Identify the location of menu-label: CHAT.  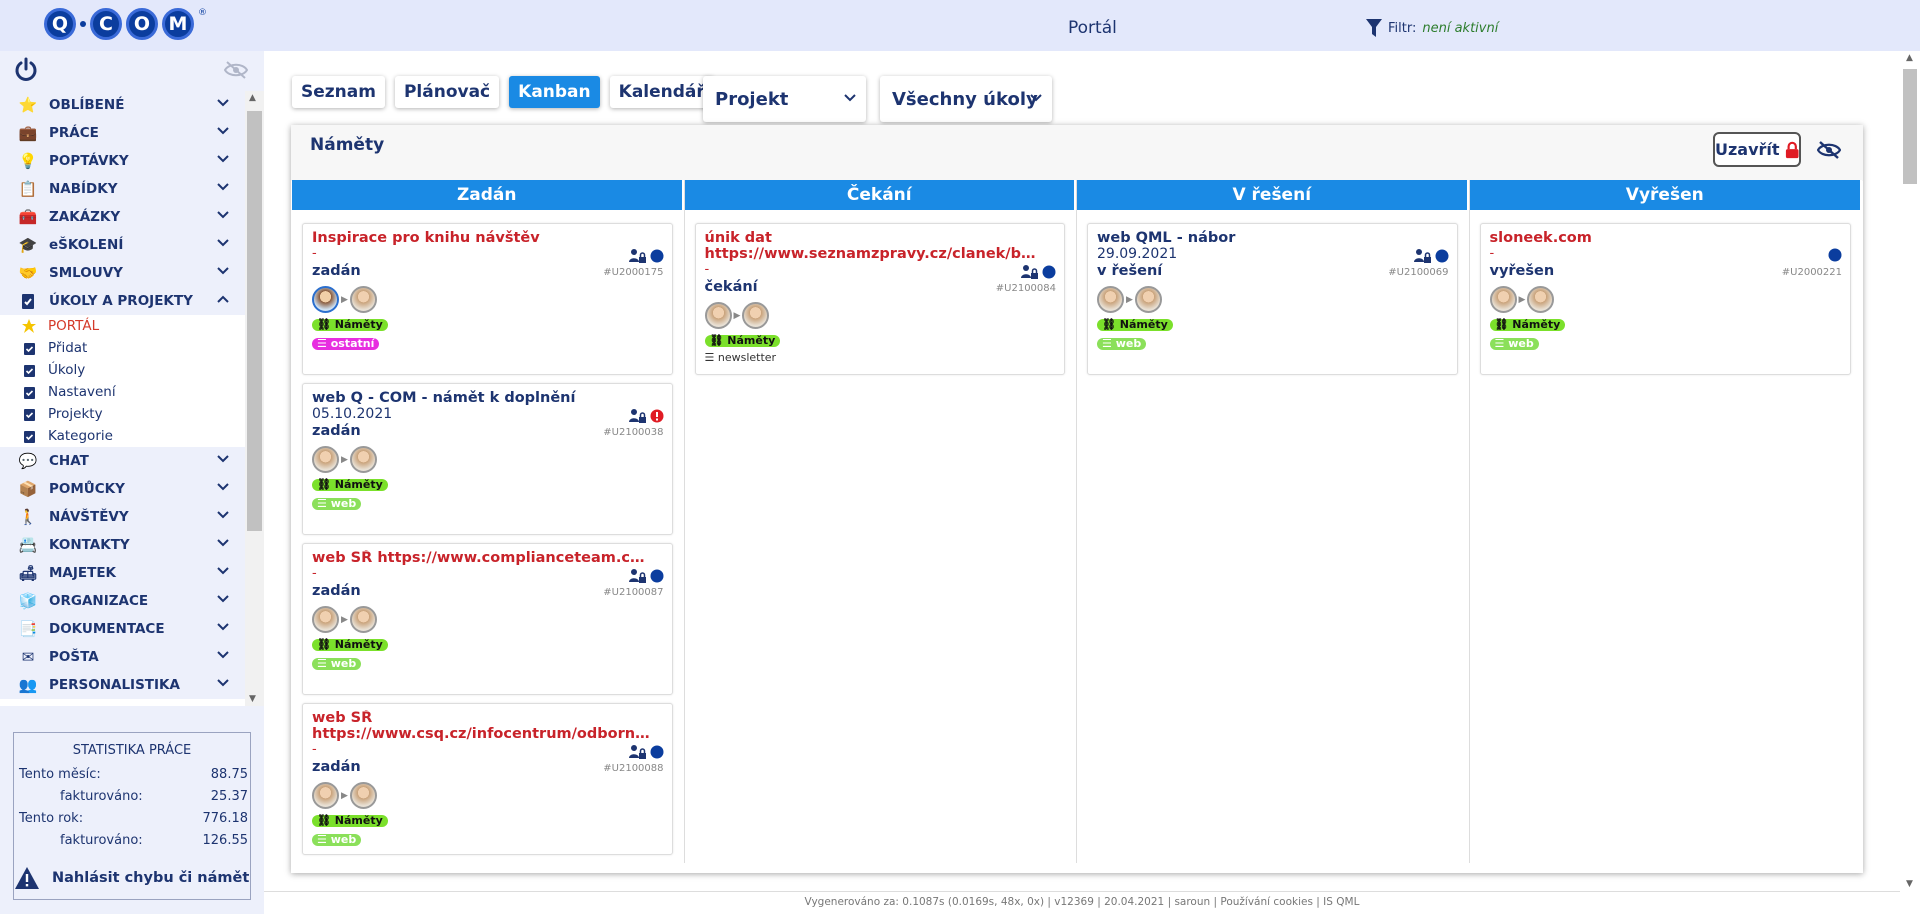
(69, 461).